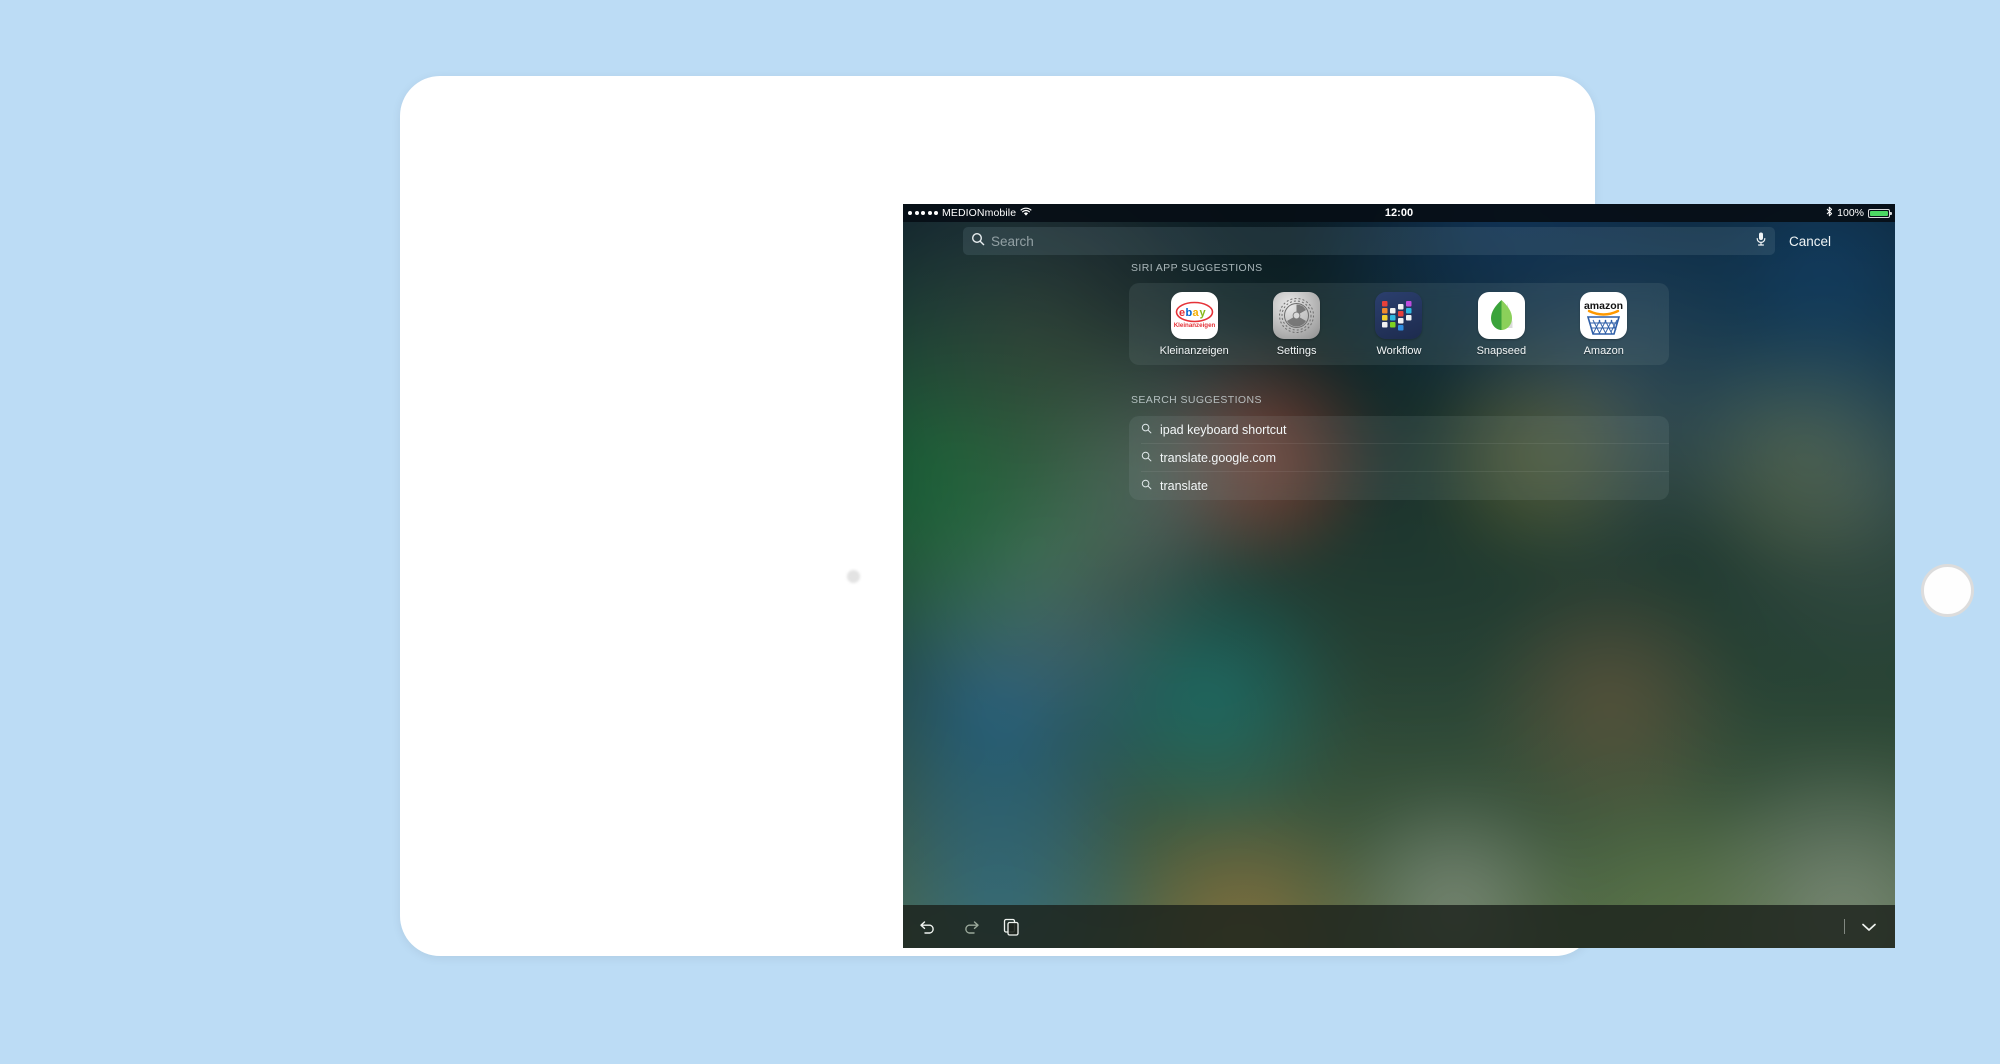 The height and width of the screenshot is (1064, 2000). Describe the element at coordinates (1850, 213) in the screenshot. I see `battery-percent-label: 100%` at that location.